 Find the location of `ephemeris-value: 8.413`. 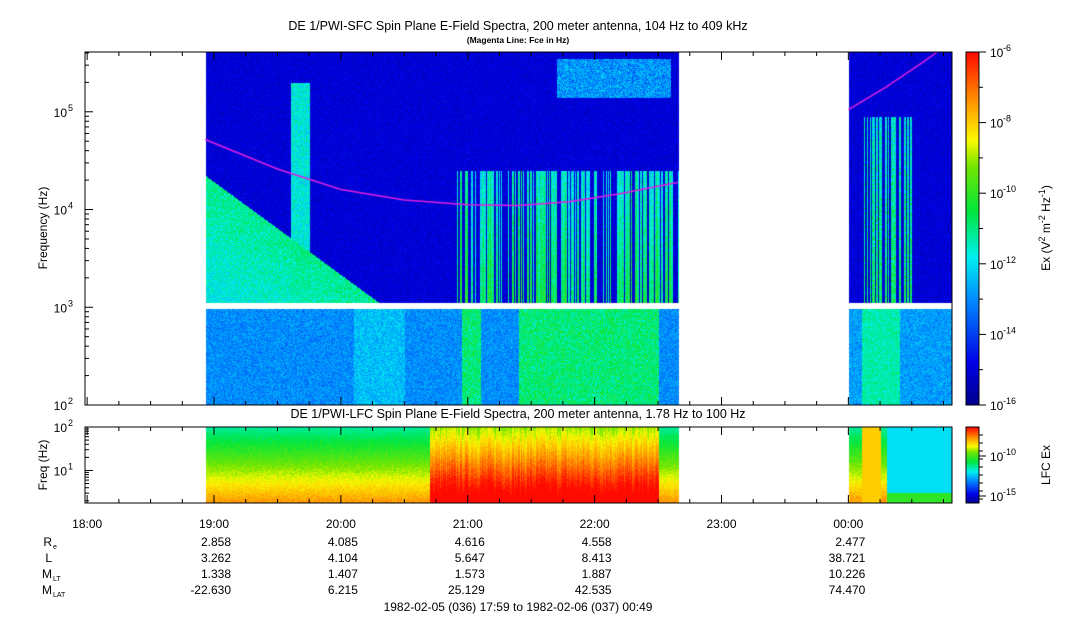

ephemeris-value: 8.413 is located at coordinates (597, 558).